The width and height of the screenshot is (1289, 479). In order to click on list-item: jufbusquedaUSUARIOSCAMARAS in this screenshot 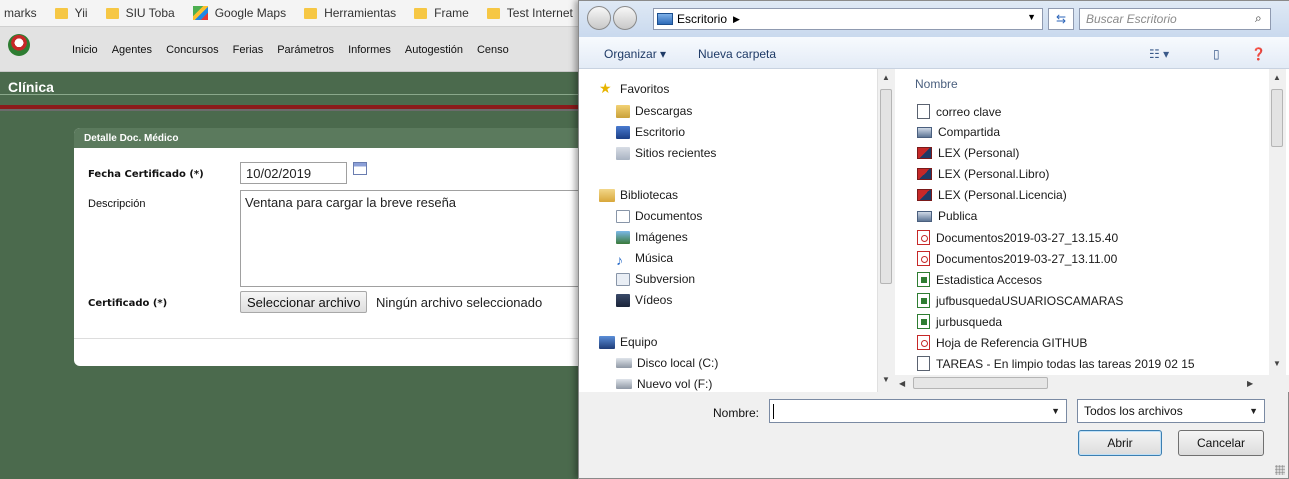, I will do `click(1020, 300)`.